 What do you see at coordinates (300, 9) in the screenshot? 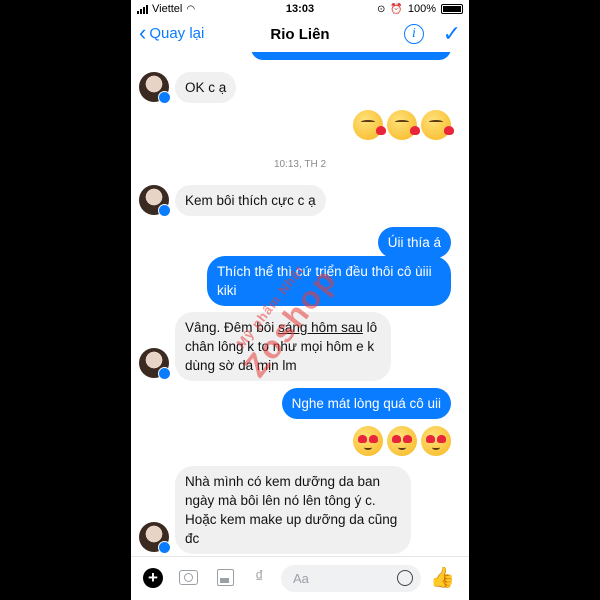
I see `status-bar: Viettel ◠ 13:03 ⊙ ⏰ 100%` at bounding box center [300, 9].